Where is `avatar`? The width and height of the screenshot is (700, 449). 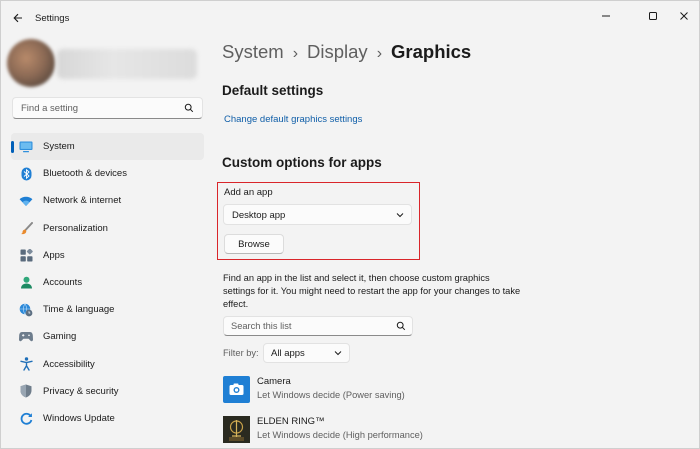 avatar is located at coordinates (31, 63).